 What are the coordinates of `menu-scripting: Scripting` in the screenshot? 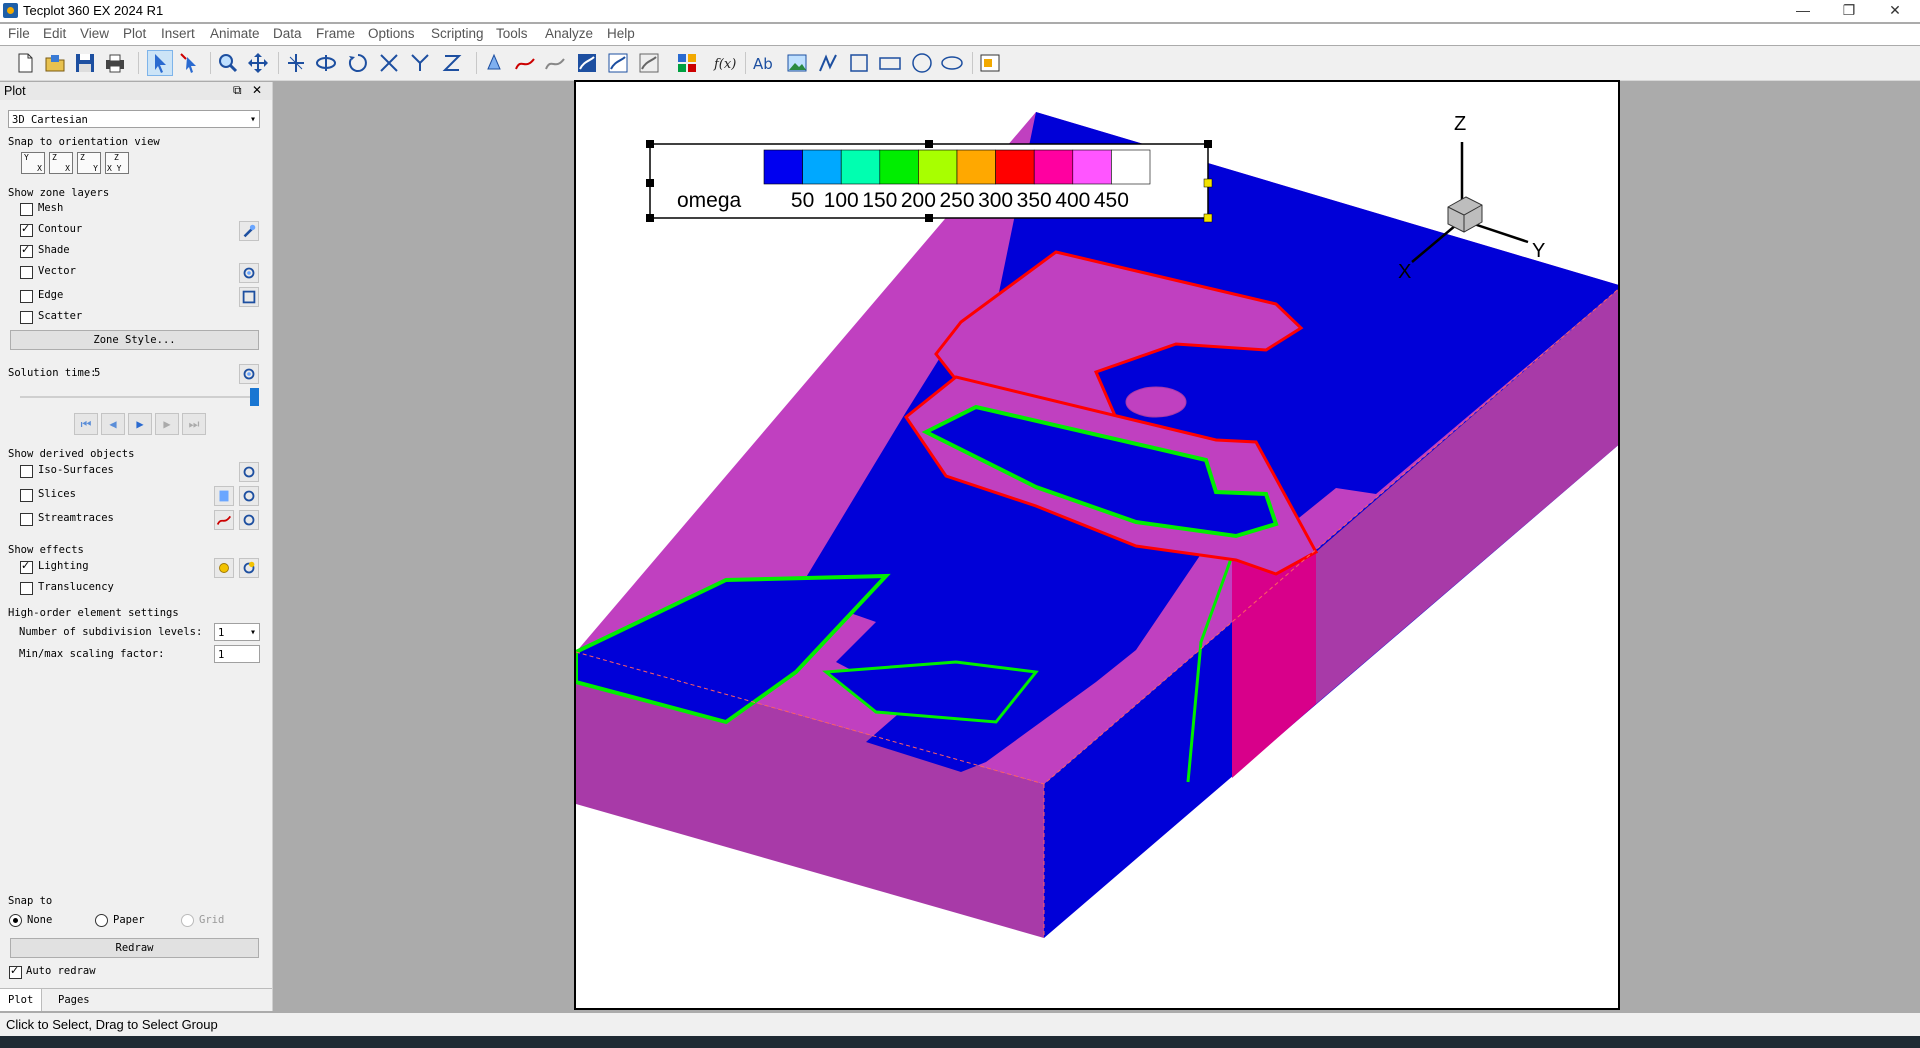 It's located at (457, 33).